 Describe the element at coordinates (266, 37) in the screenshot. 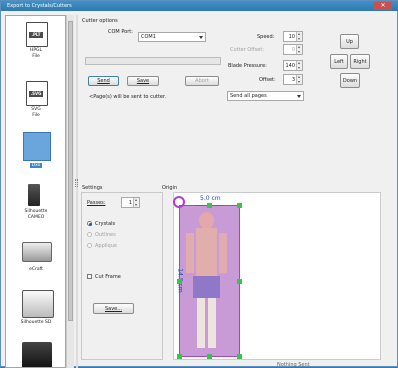

I see `speed-label: Speed:` at that location.